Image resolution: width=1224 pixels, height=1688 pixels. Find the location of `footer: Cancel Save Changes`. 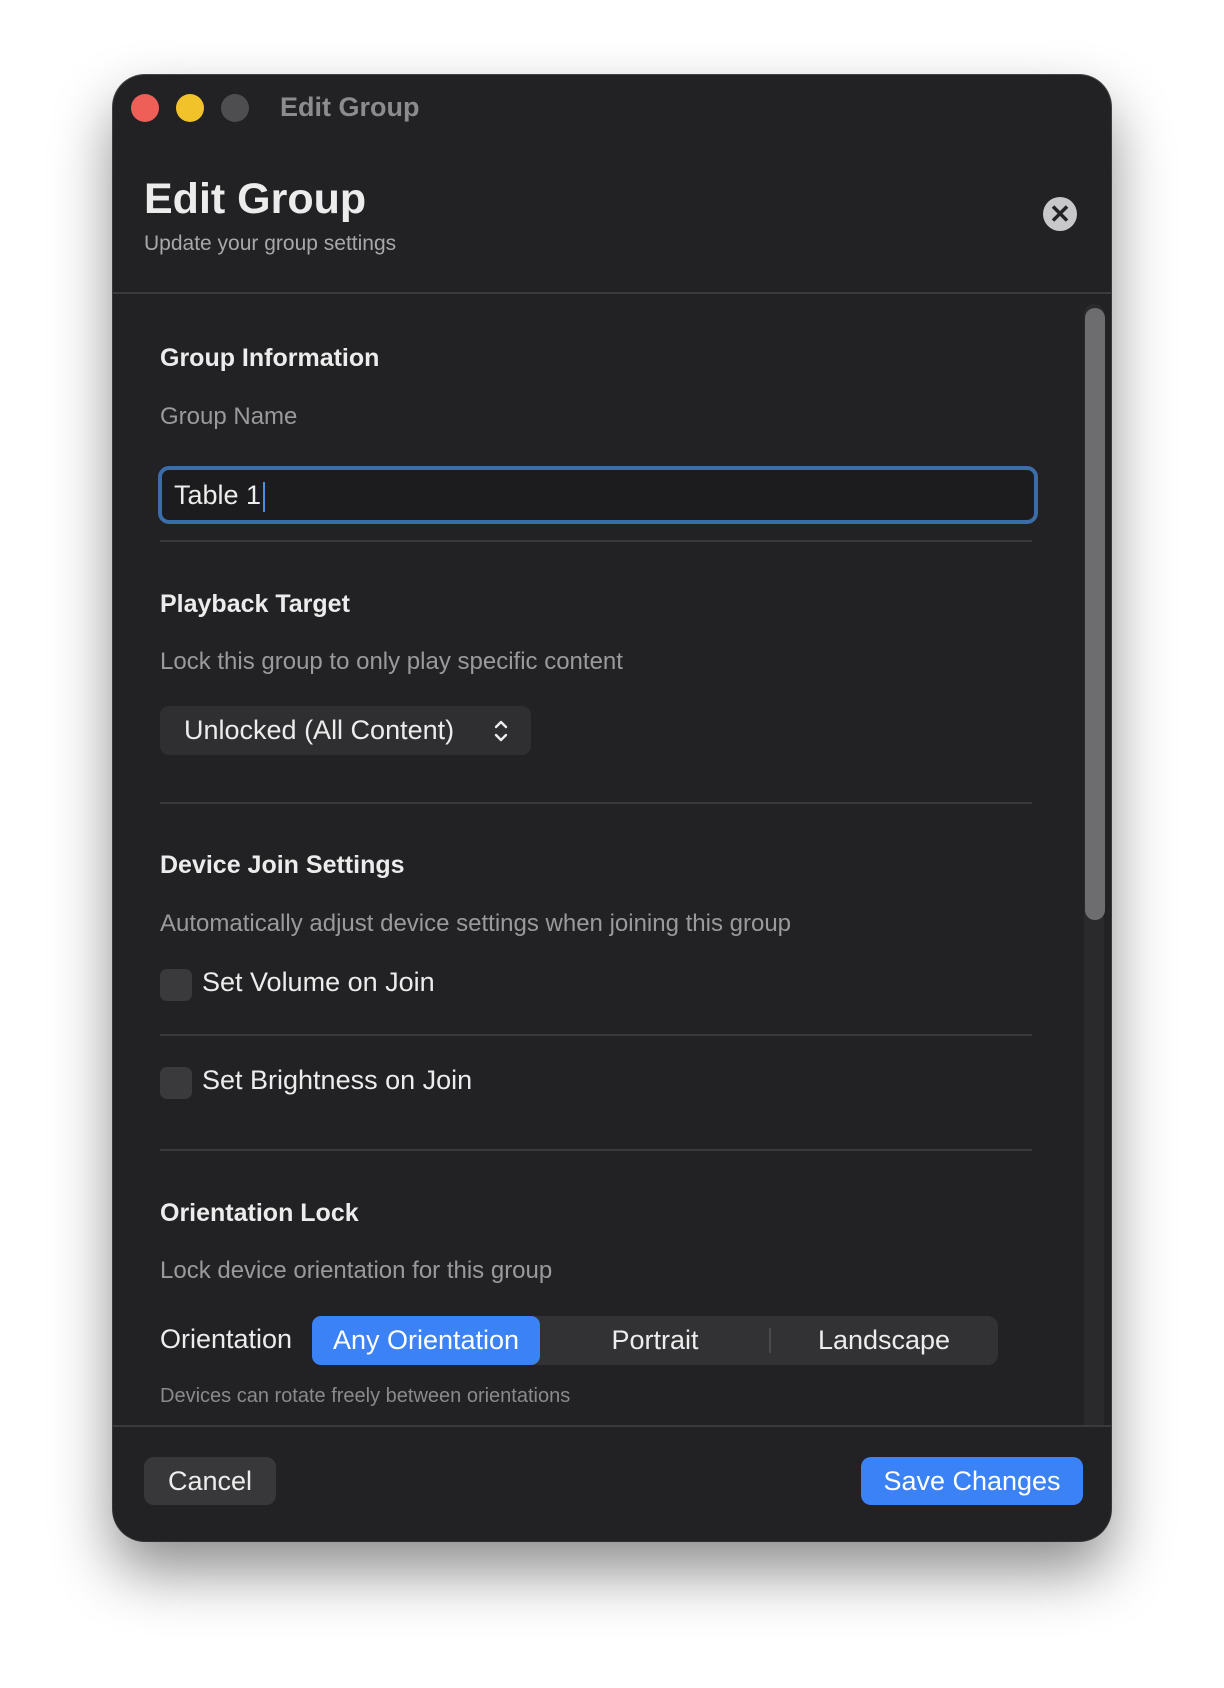

footer: Cancel Save Changes is located at coordinates (612, 1483).